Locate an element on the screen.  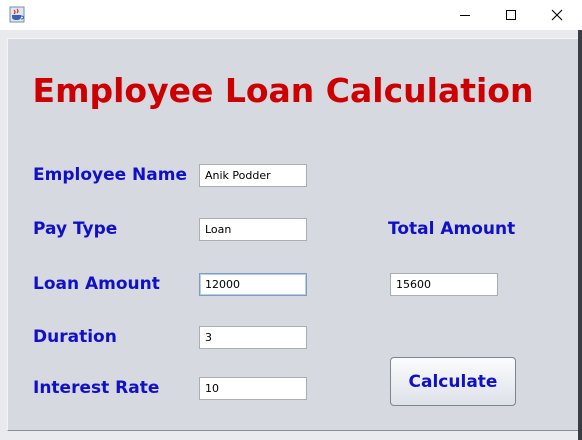
pay-type-field: Loan is located at coordinates (253, 229).